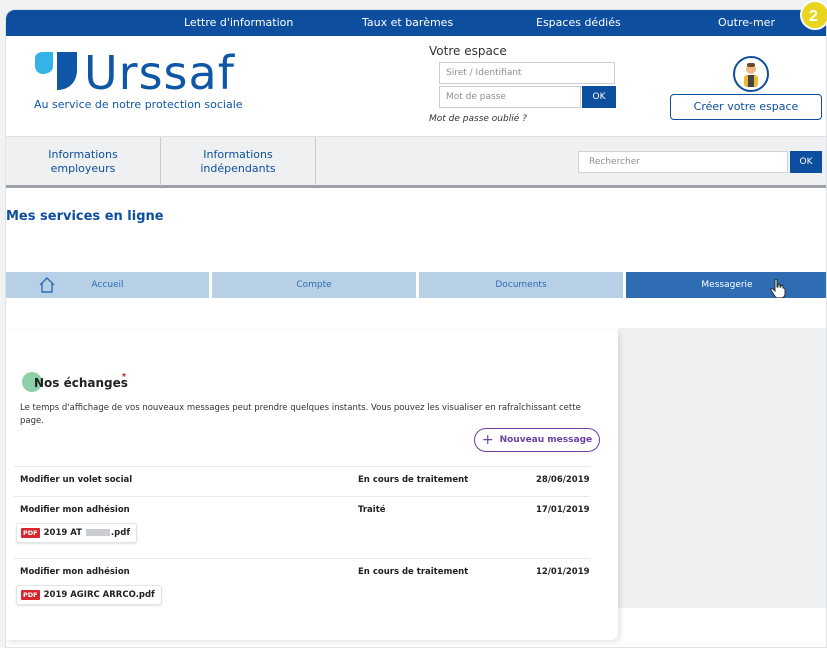 Image resolution: width=827 pixels, height=648 pixels. I want to click on login-ok-button: OK, so click(599, 97).